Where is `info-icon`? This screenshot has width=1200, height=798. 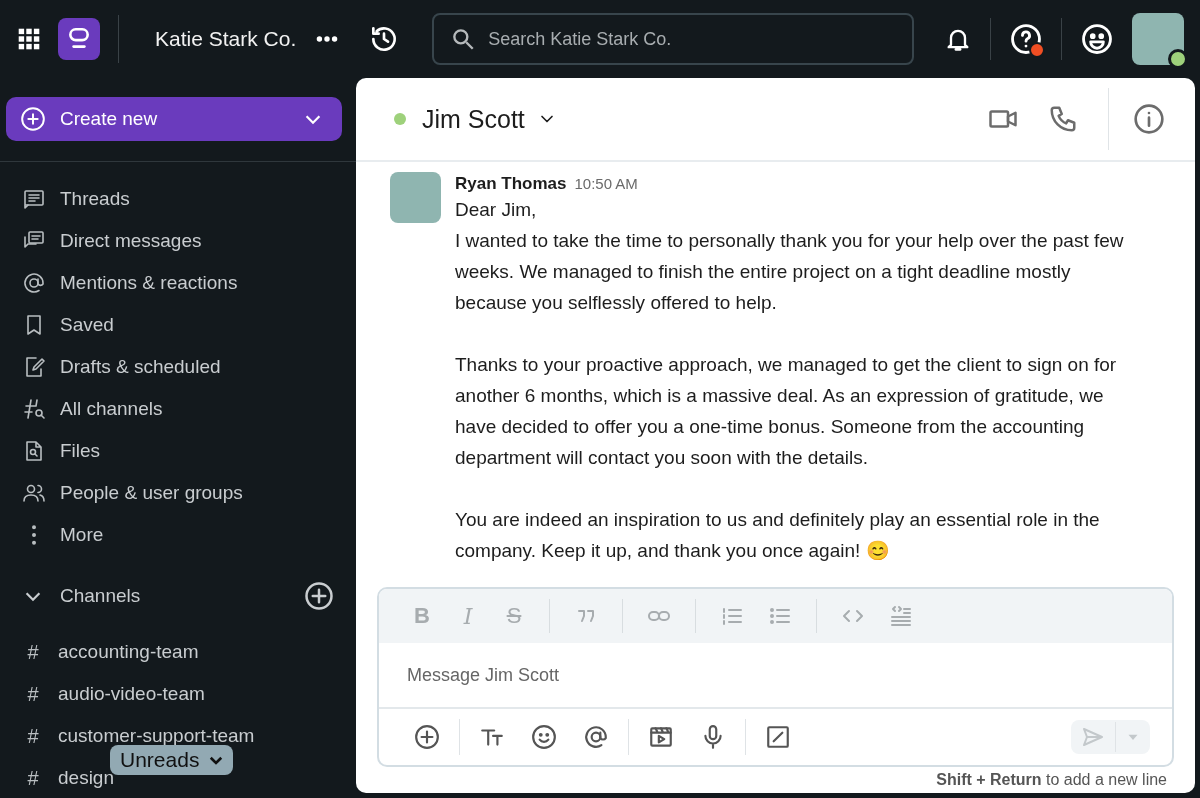
info-icon is located at coordinates (1149, 119).